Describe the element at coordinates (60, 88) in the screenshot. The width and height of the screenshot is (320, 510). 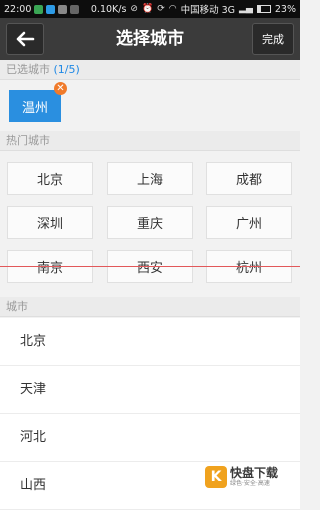
I see `remove-chip-icon: ✕` at that location.